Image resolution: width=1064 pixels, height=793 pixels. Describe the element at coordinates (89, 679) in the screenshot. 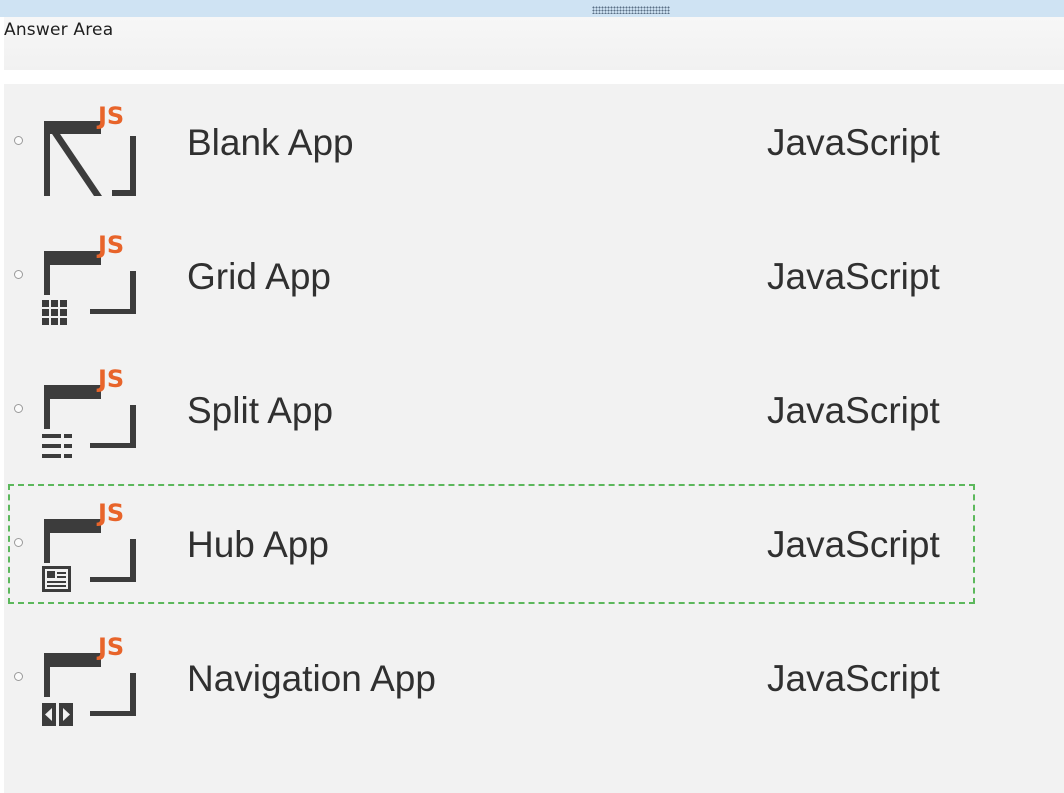

I see `navigation-app-template-icon: JS` at that location.